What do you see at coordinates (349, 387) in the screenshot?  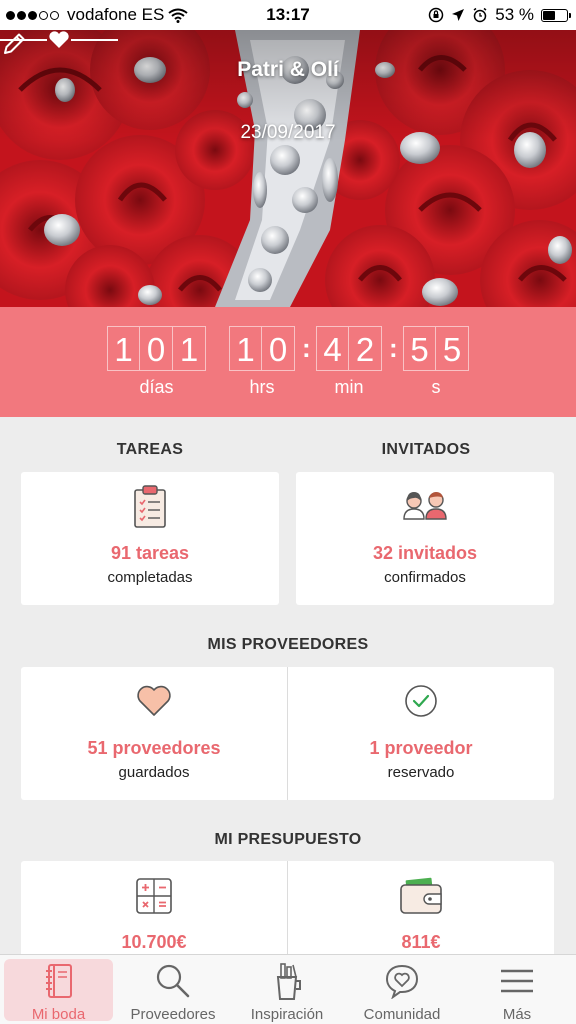 I see `minutes-label: min` at bounding box center [349, 387].